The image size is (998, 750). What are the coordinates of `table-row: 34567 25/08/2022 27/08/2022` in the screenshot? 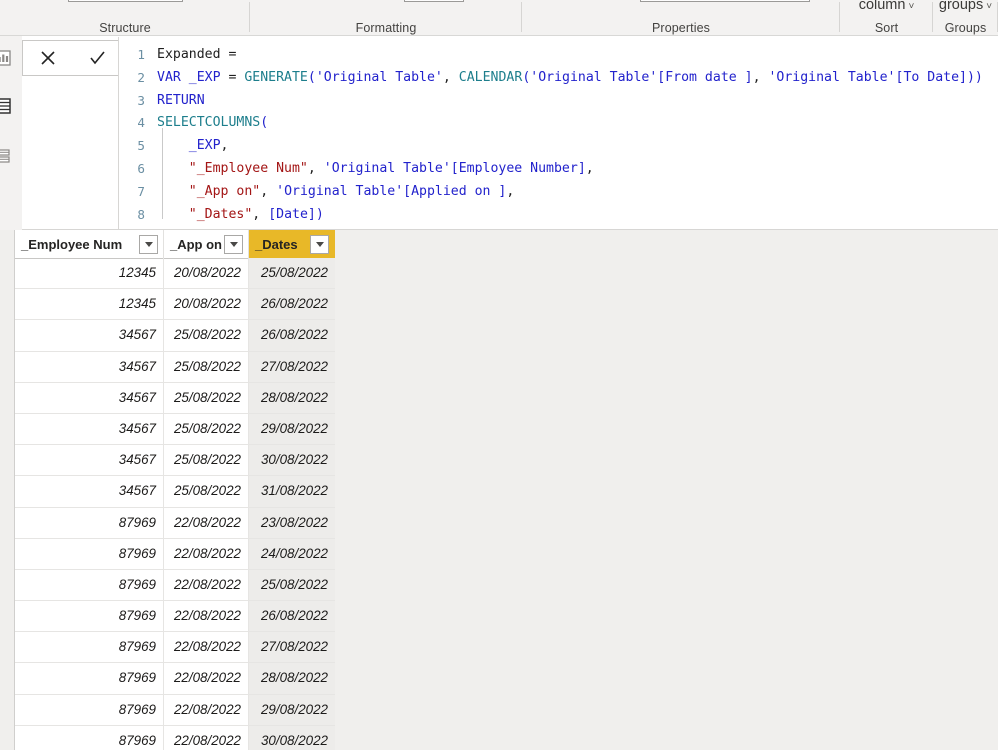 It's located at (175, 367).